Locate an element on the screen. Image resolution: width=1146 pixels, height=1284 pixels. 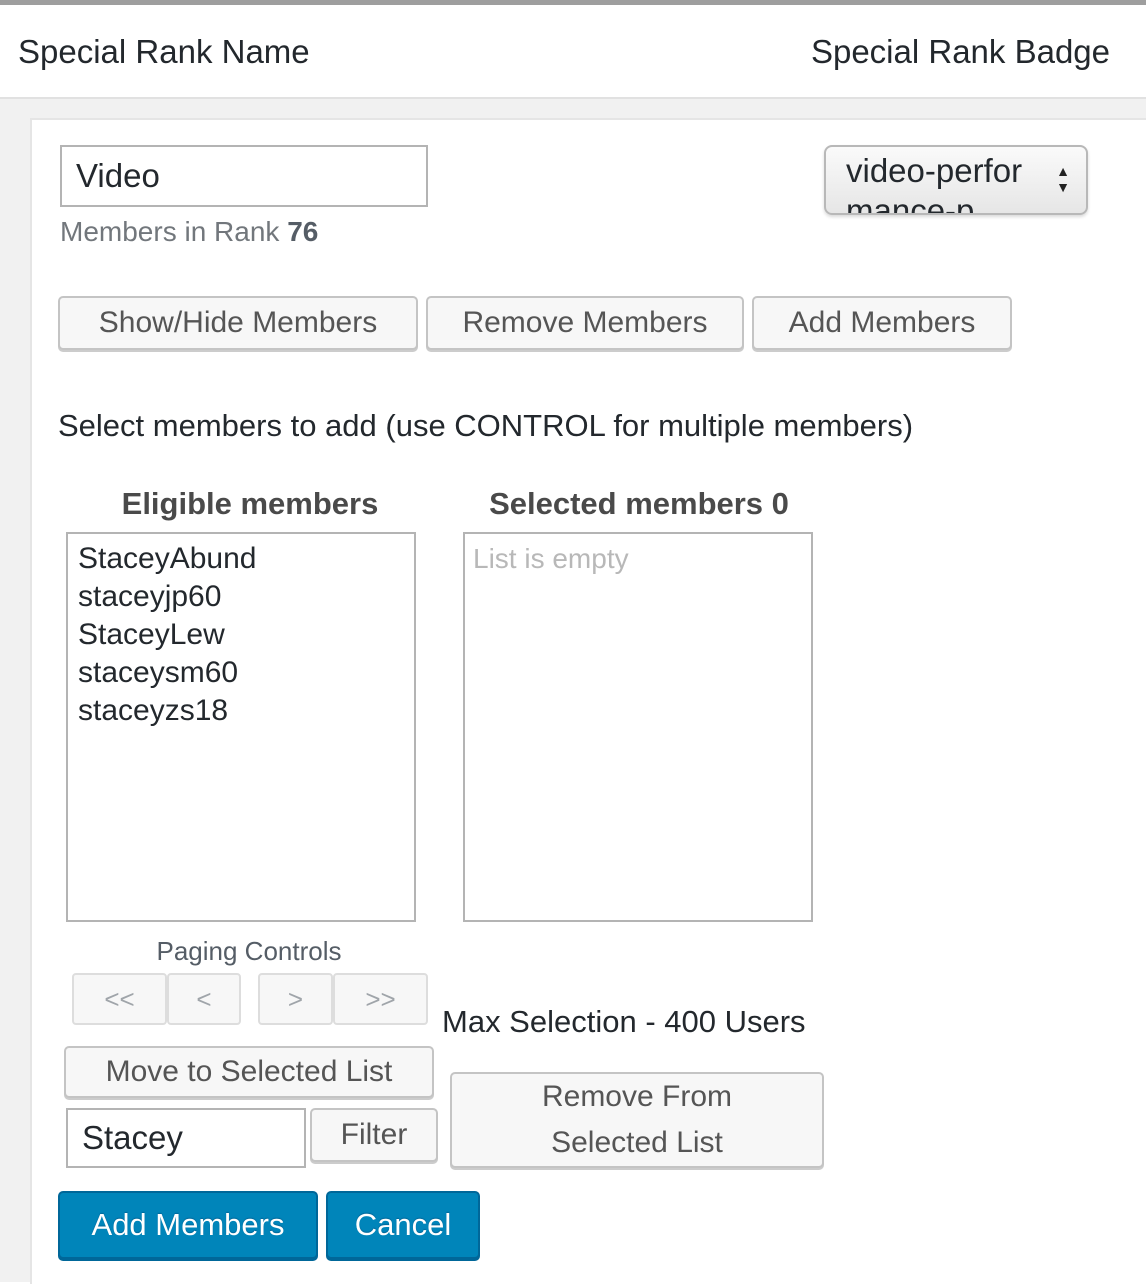
table-header: Special Rank Name Special Rank Badge is located at coordinates (573, 52).